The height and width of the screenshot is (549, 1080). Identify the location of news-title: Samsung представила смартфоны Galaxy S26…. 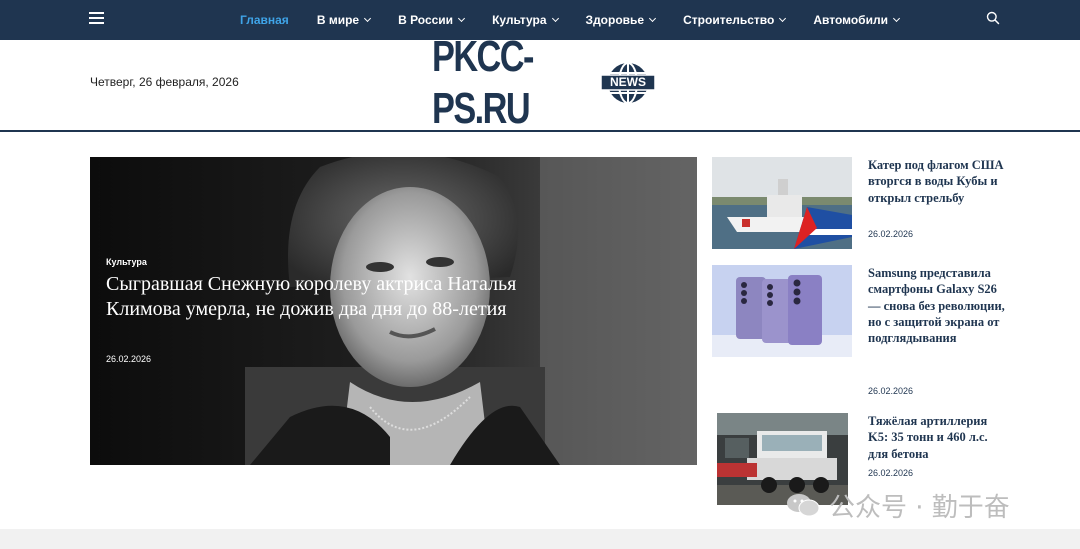
(938, 305).